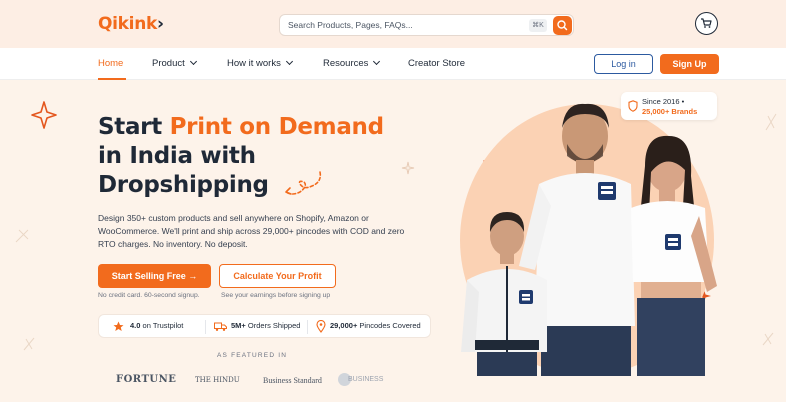 This screenshot has width=786, height=402. What do you see at coordinates (292, 380) in the screenshot?
I see `brand-logo-business-standard: Business Standard` at bounding box center [292, 380].